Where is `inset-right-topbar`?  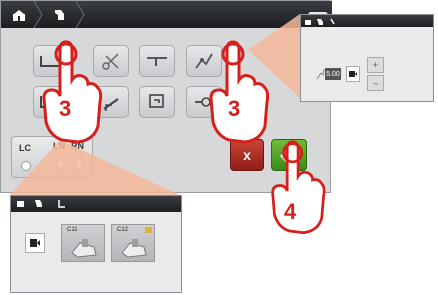 inset-right-topbar is located at coordinates (367, 21).